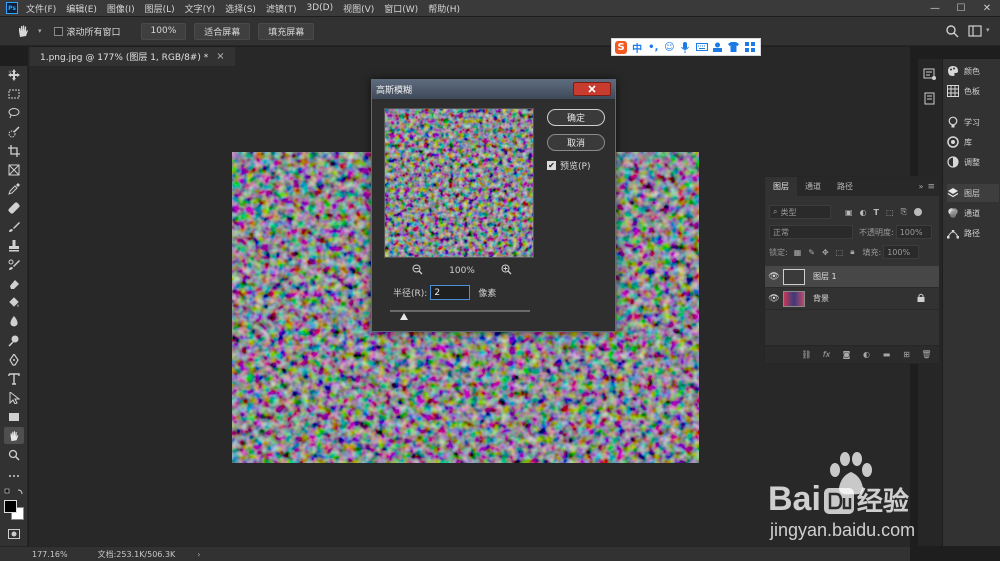  What do you see at coordinates (750, 47) in the screenshot?
I see `grid-menu-icon` at bounding box center [750, 47].